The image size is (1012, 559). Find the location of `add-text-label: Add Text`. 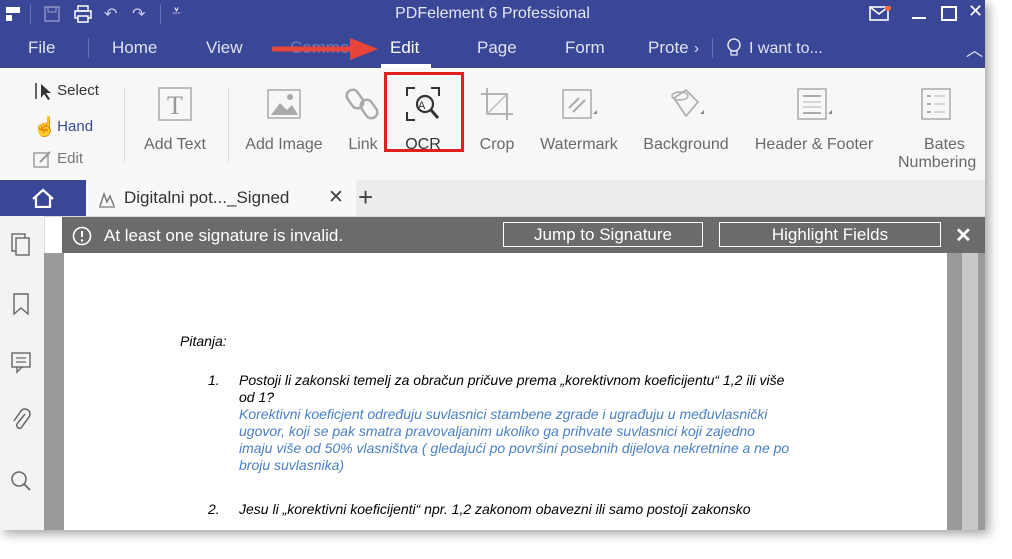

add-text-label: Add Text is located at coordinates (175, 144).